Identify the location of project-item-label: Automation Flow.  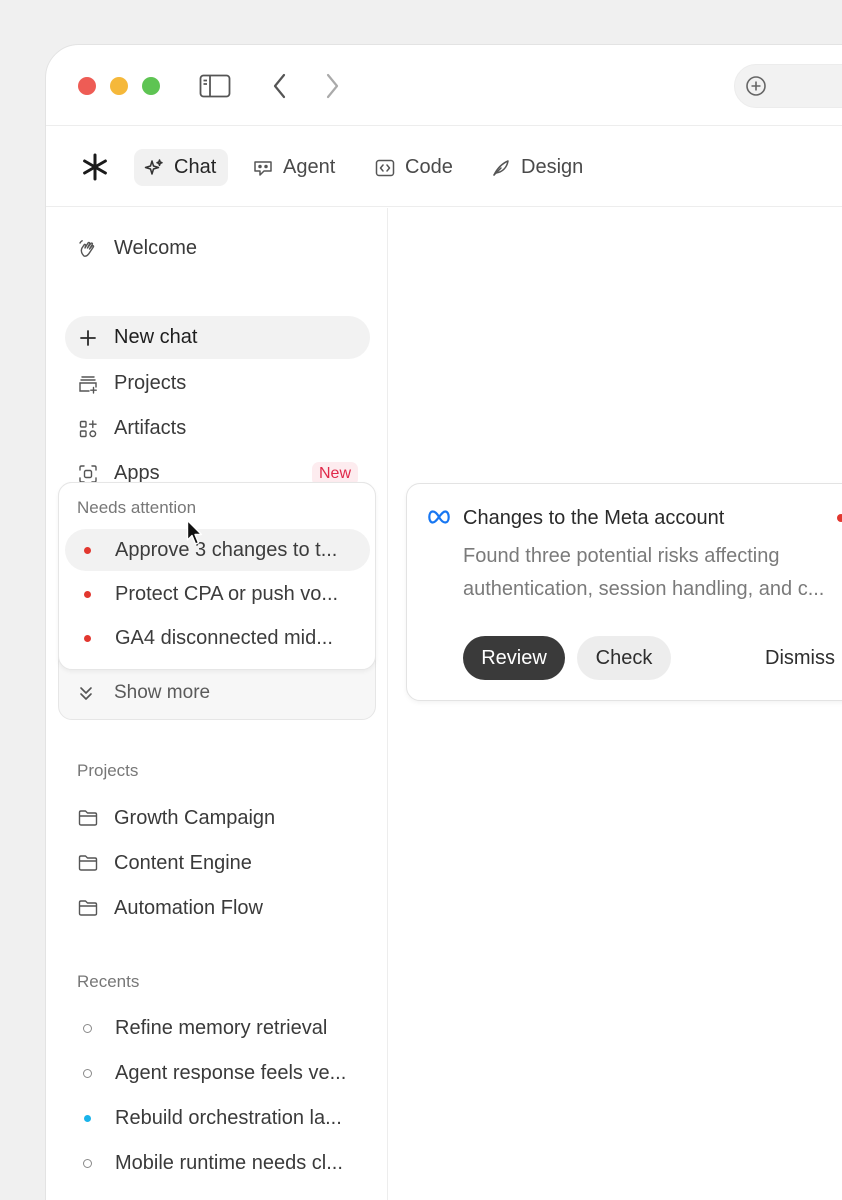
(188, 907).